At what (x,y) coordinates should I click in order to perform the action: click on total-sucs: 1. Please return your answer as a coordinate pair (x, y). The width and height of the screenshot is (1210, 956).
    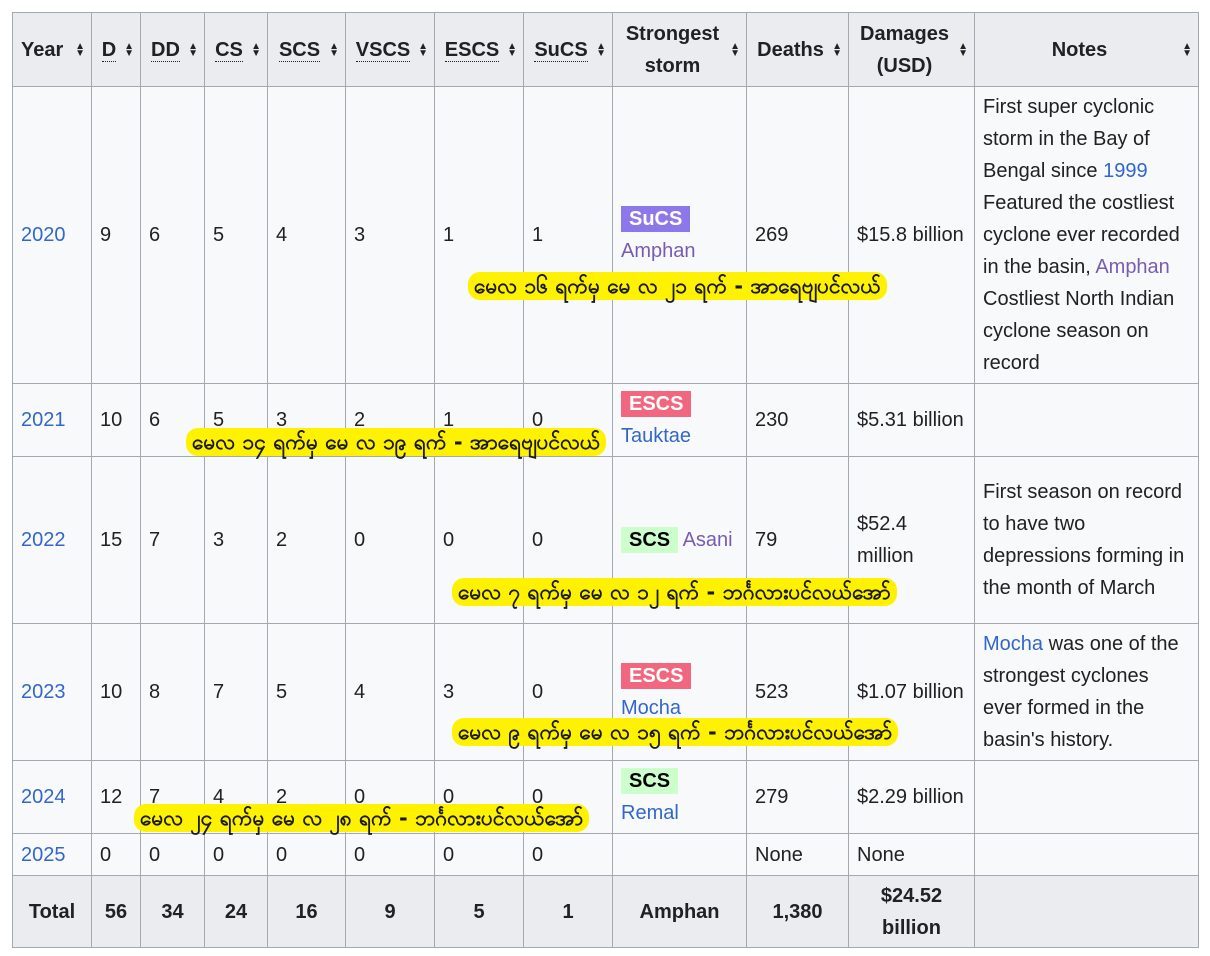
    Looking at the image, I should click on (568, 911).